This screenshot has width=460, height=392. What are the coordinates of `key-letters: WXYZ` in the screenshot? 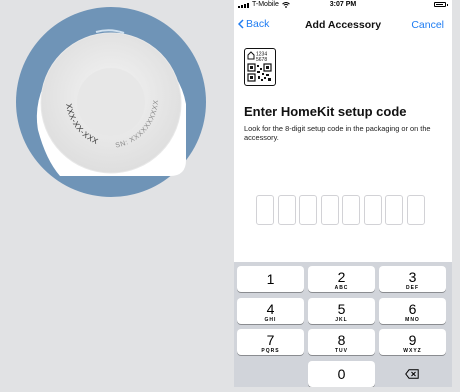 It's located at (412, 351).